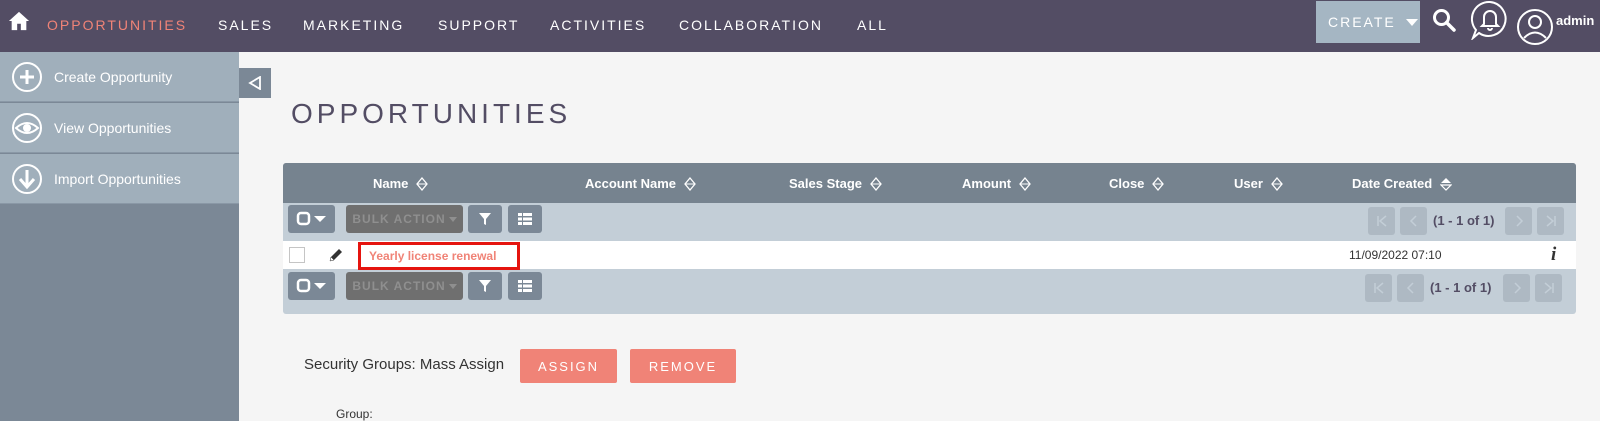 Image resolution: width=1600 pixels, height=421 pixels. I want to click on triangle-left-icon, so click(254, 83).